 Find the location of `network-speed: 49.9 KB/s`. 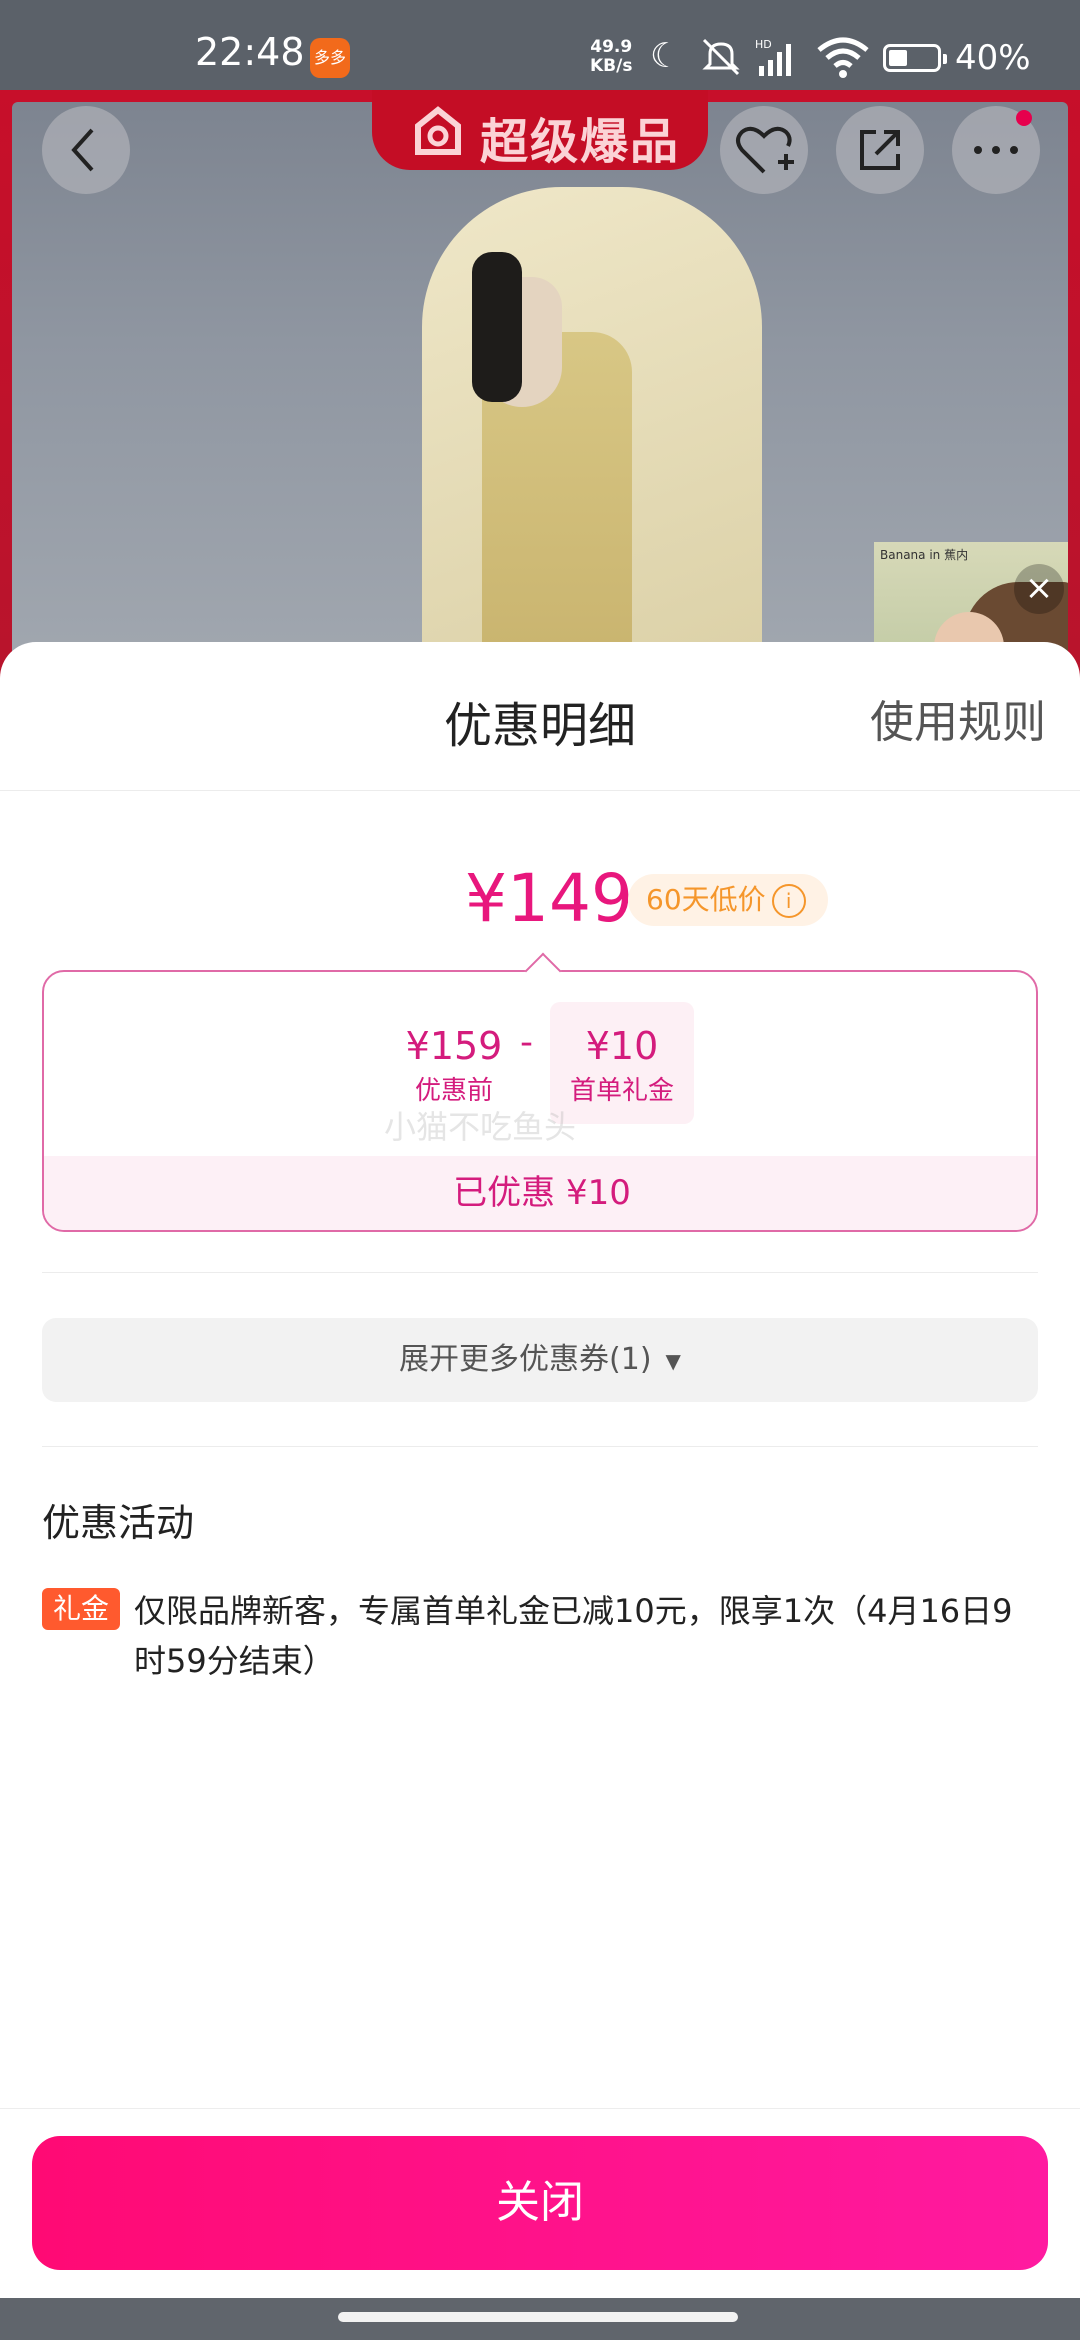

network-speed: 49.9 KB/s is located at coordinates (611, 57).